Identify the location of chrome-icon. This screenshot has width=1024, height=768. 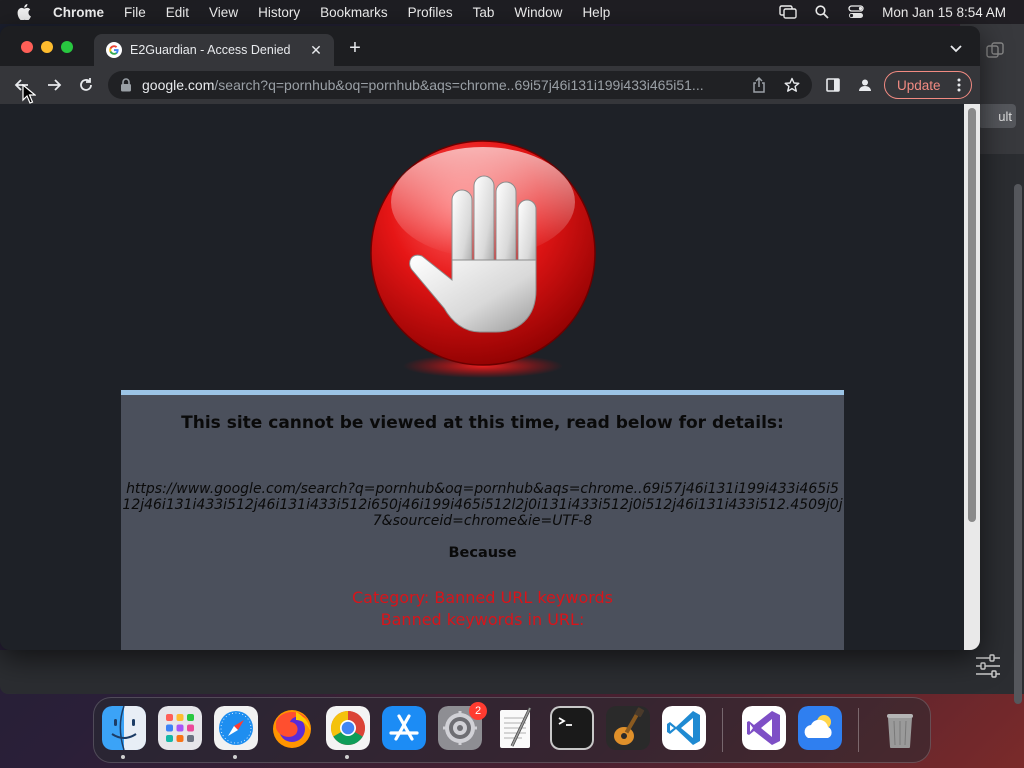
(348, 728).